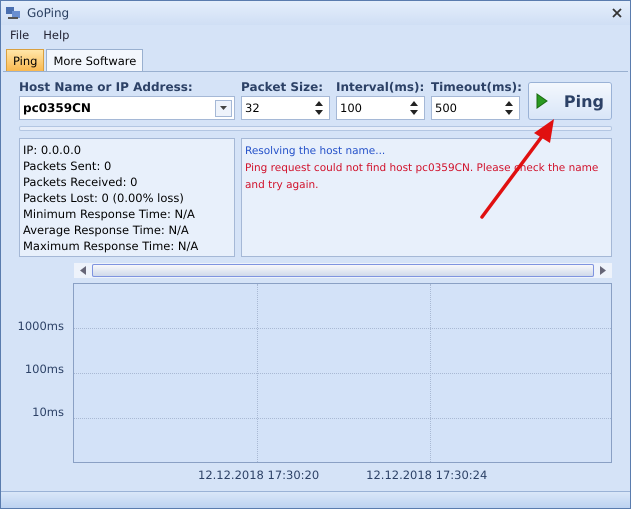 The image size is (631, 509). What do you see at coordinates (106, 230) in the screenshot?
I see `stat-text: Average Response Time: N/A` at bounding box center [106, 230].